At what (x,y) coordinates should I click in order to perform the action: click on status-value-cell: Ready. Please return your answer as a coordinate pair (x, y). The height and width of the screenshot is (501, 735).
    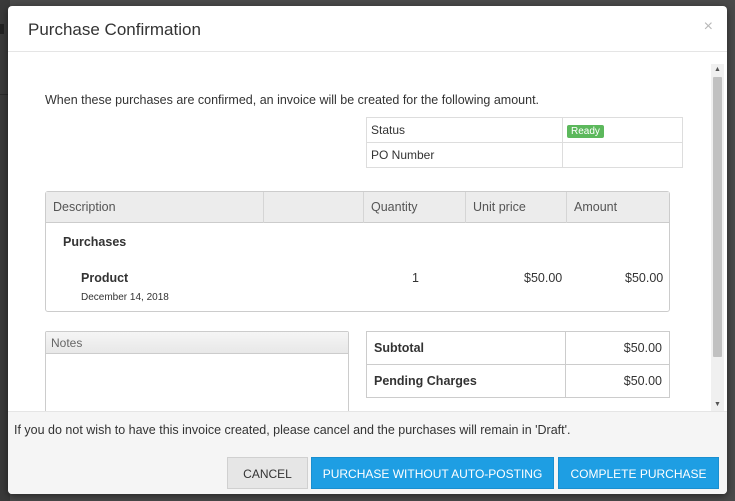
    Looking at the image, I should click on (622, 130).